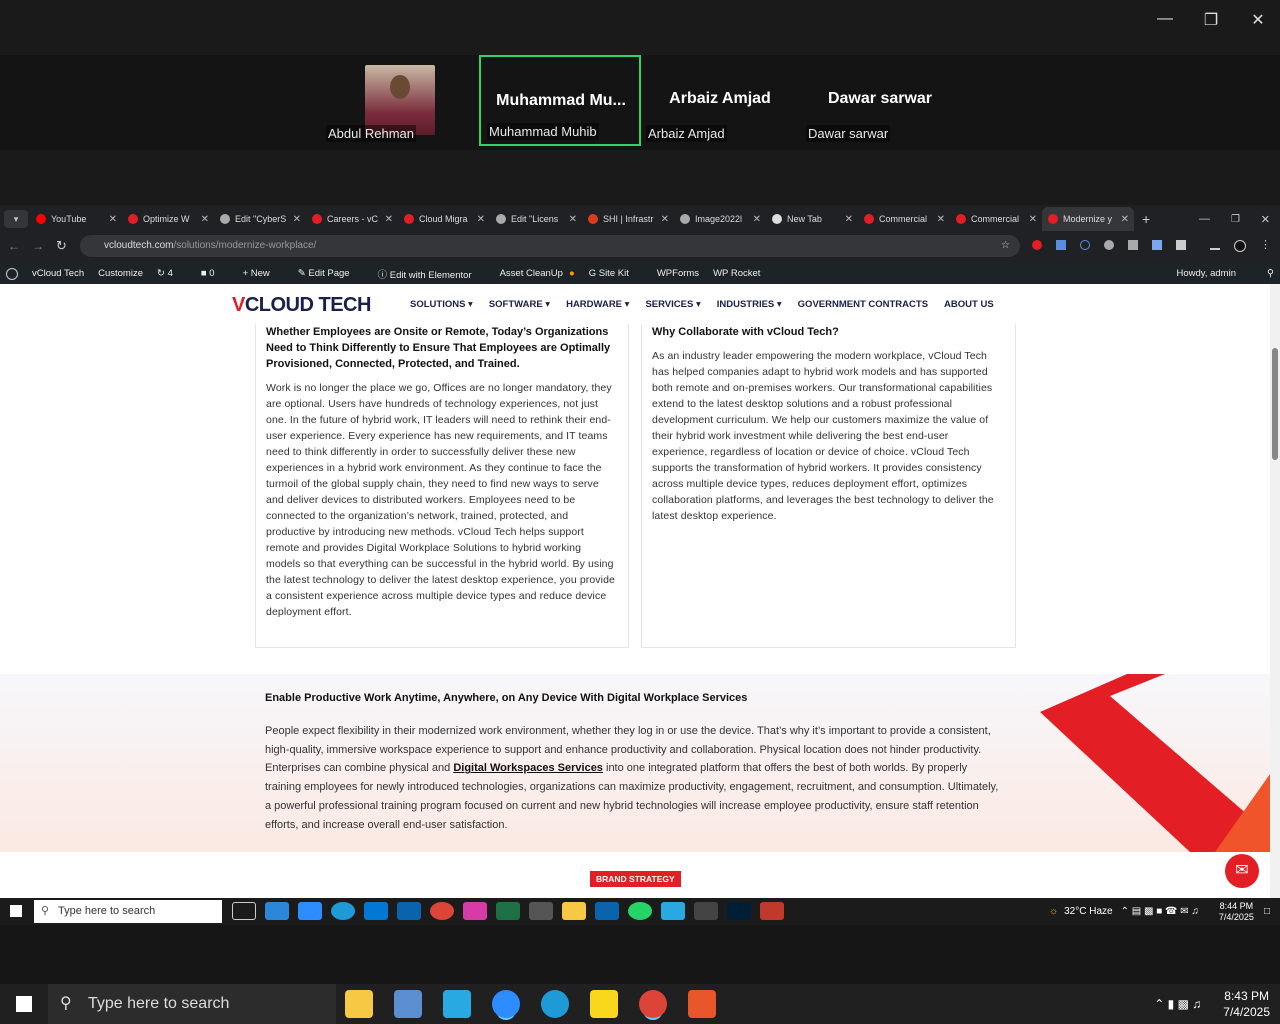 The image size is (1280, 1024). I want to click on vscode-icon, so click(376, 911).